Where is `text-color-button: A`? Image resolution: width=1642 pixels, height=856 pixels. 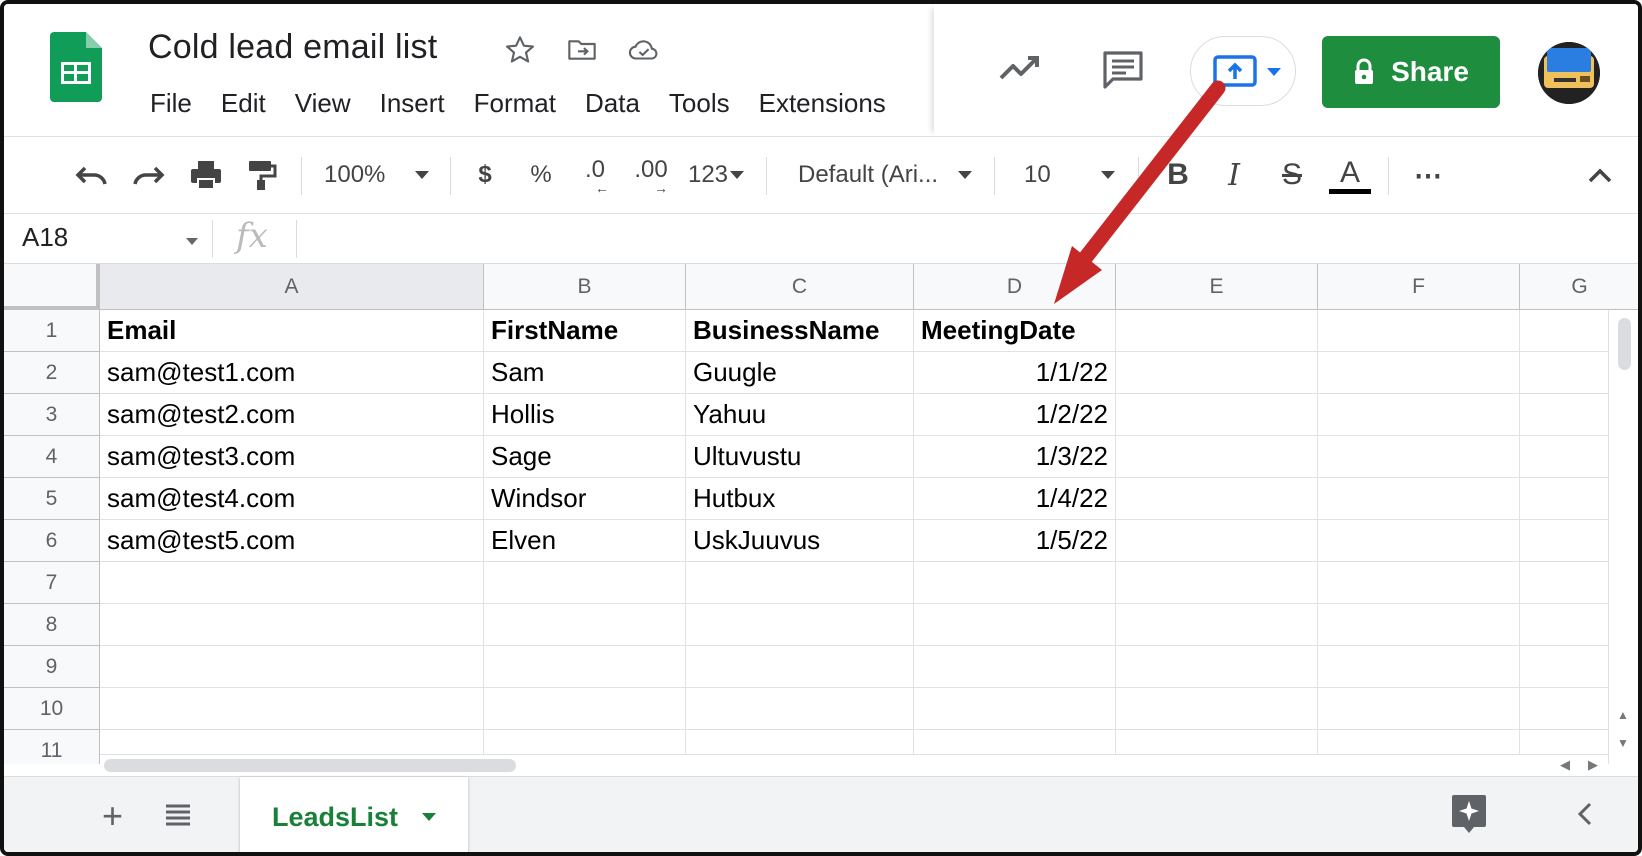 text-color-button: A is located at coordinates (1350, 175).